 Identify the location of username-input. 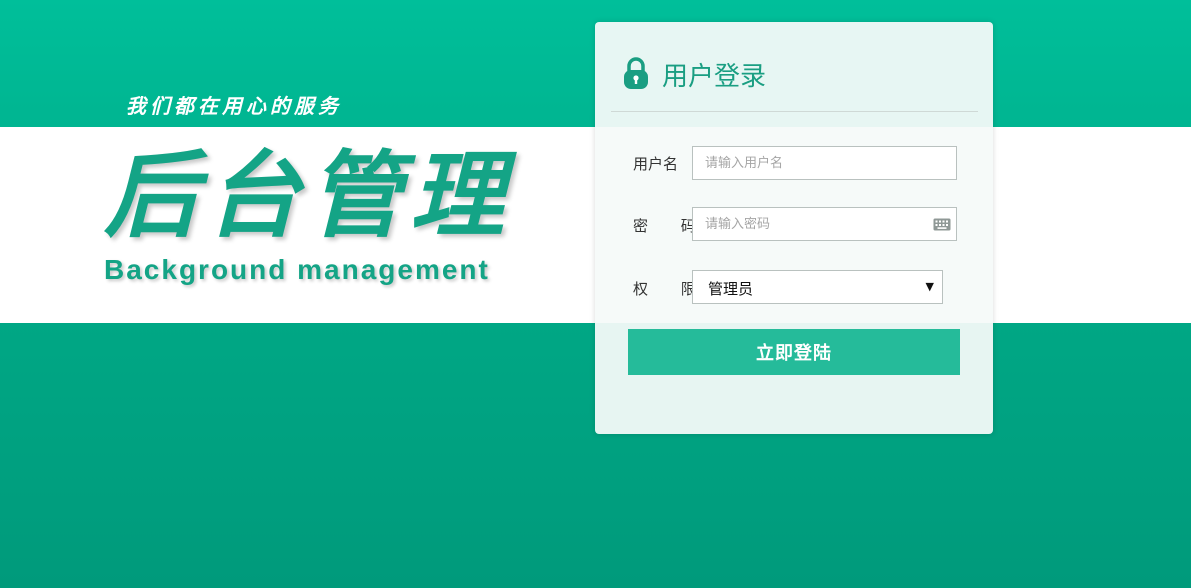
(809, 163).